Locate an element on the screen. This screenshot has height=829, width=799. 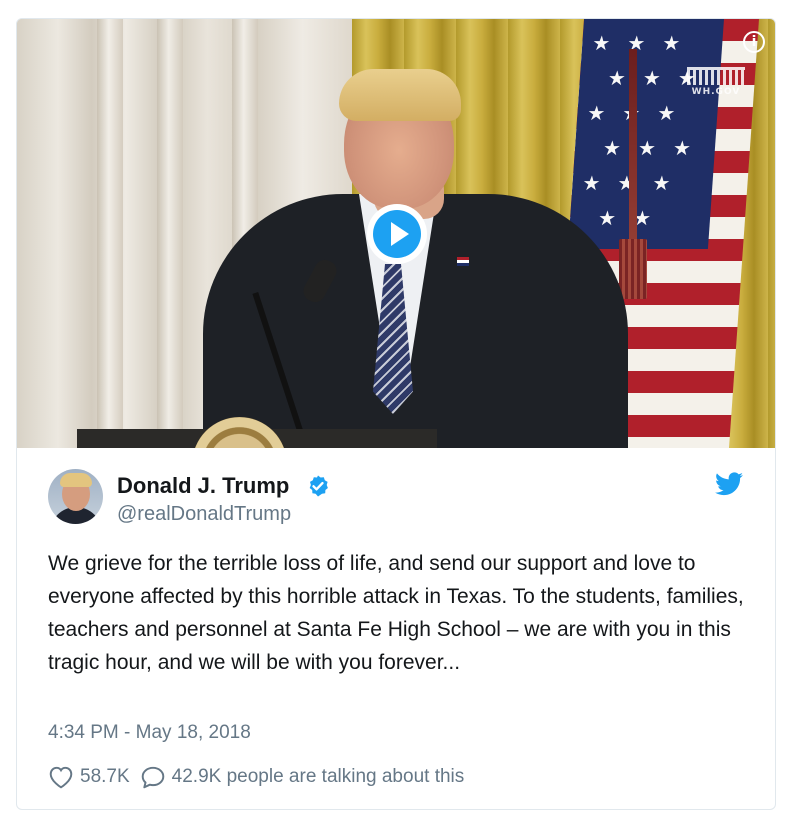
reply-conversation-link: 42.9K people are talking about this is located at coordinates (302, 777).